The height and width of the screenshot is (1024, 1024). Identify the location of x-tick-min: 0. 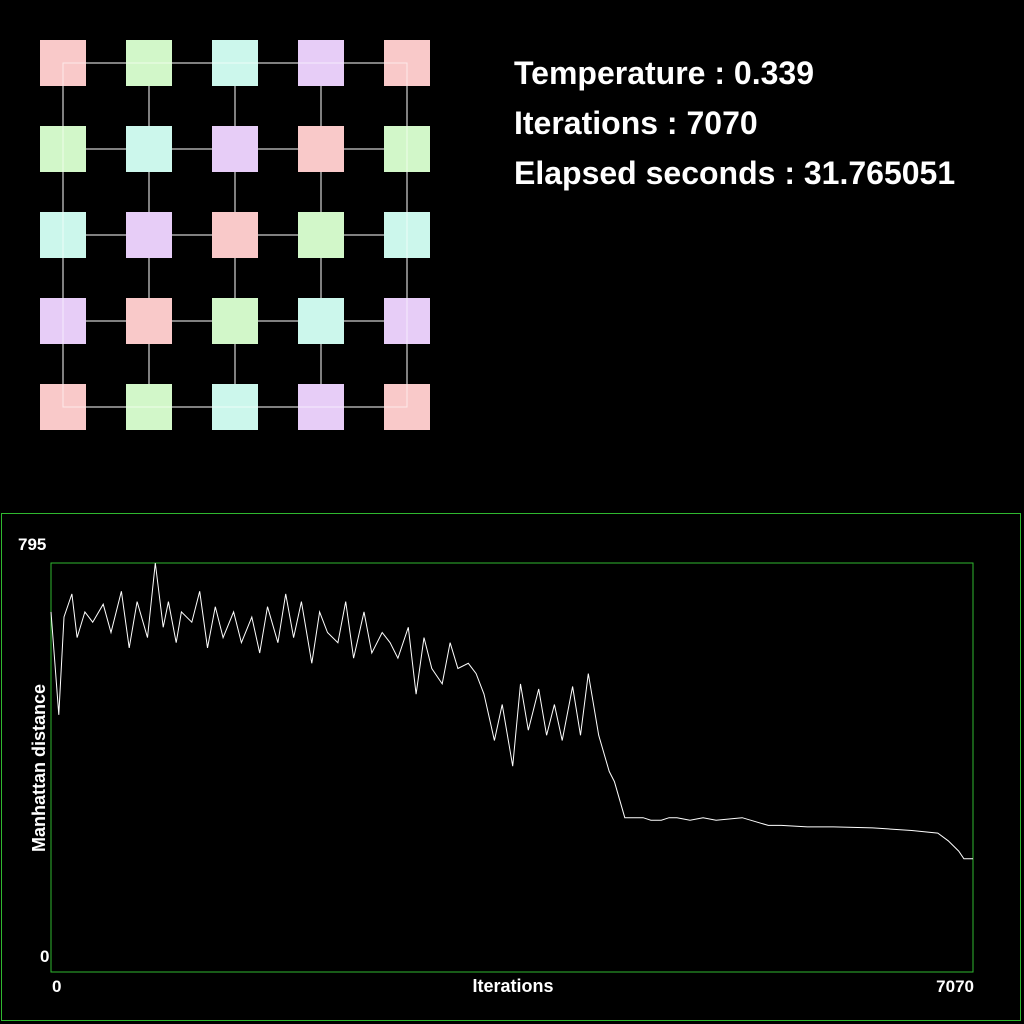
(56, 986).